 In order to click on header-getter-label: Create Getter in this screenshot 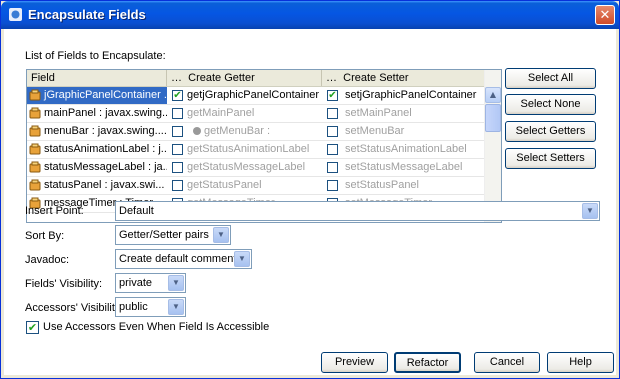, I will do `click(221, 78)`.